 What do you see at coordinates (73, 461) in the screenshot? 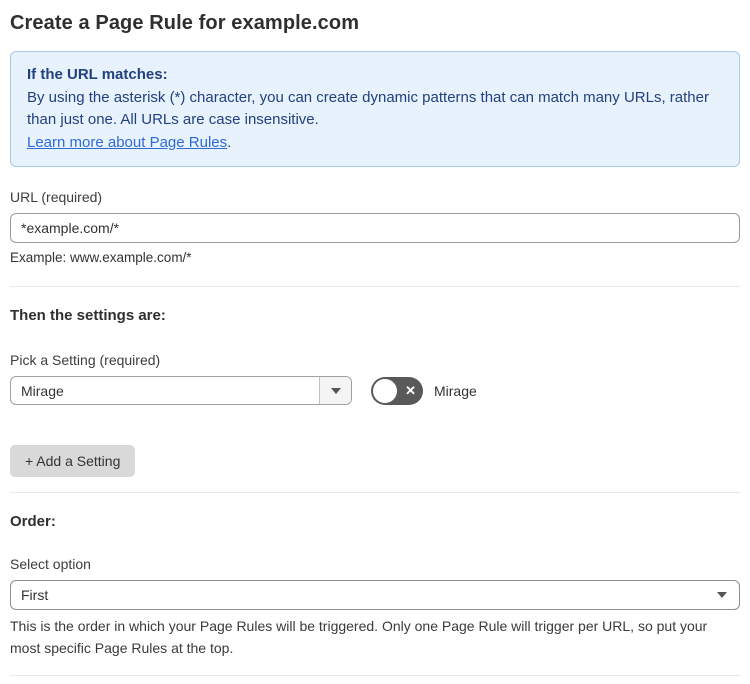
I see `add-setting-button: + Add a Setting` at bounding box center [73, 461].